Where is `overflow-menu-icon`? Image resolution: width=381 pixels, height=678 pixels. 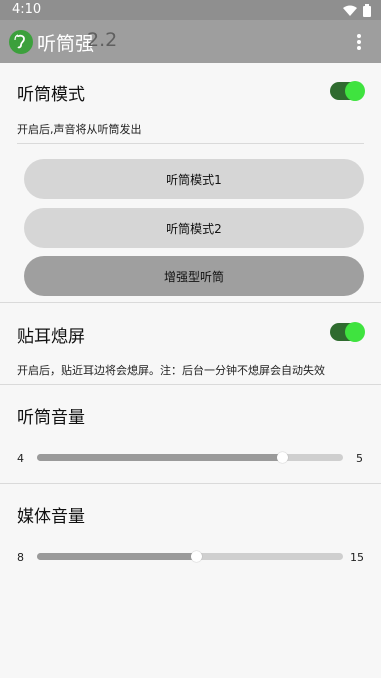 overflow-menu-icon is located at coordinates (359, 42).